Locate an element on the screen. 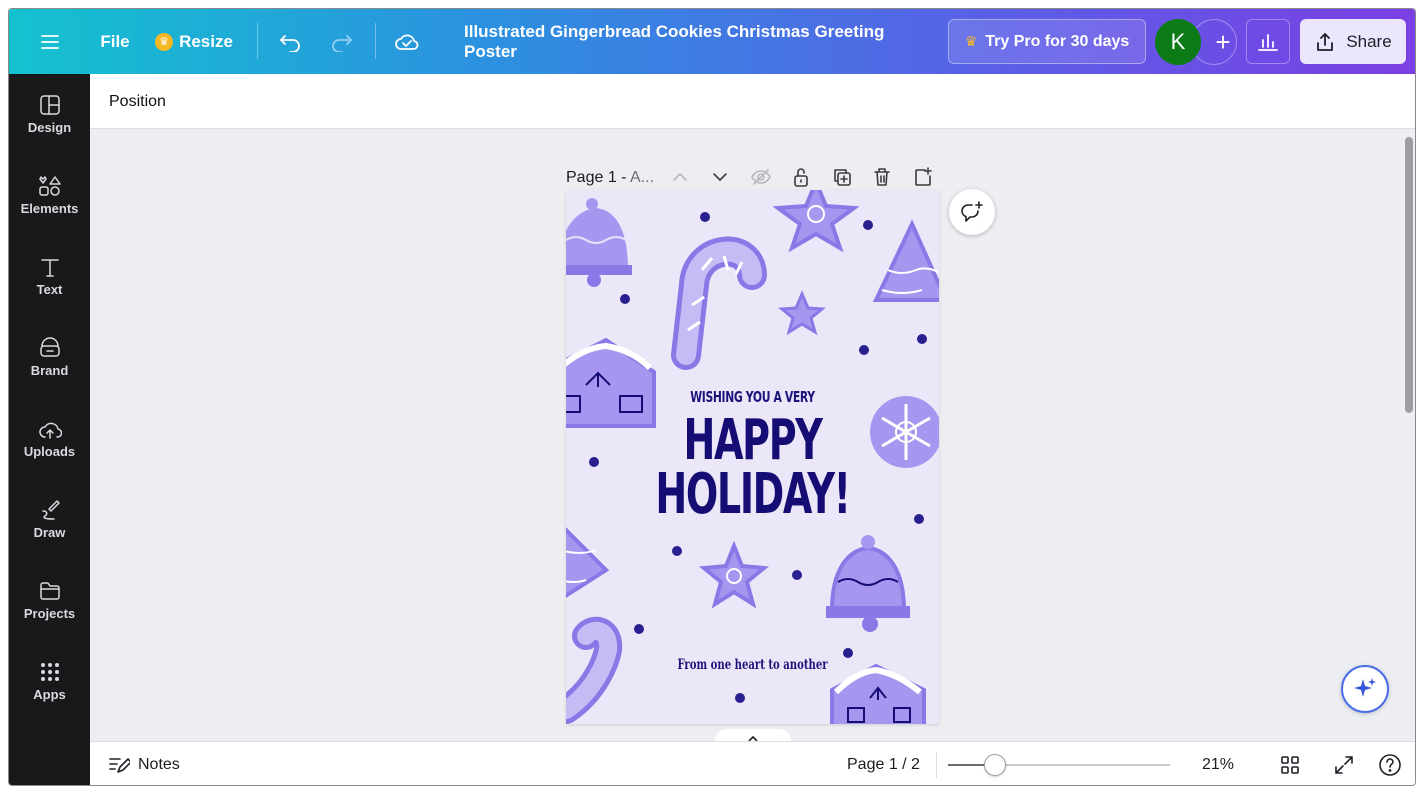 The image size is (1423, 794). sidebar-item-apps: Apps is located at coordinates (49, 681).